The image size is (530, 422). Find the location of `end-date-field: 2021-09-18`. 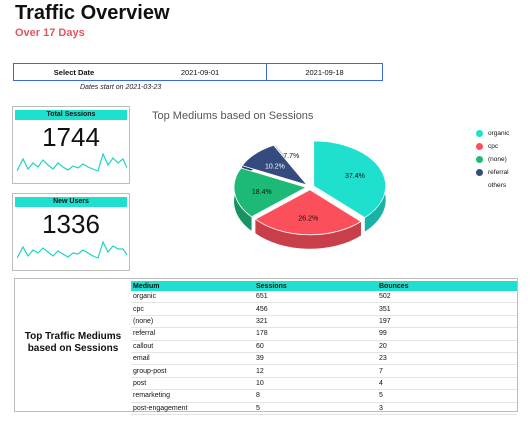

end-date-field: 2021-09-18 is located at coordinates (324, 72).